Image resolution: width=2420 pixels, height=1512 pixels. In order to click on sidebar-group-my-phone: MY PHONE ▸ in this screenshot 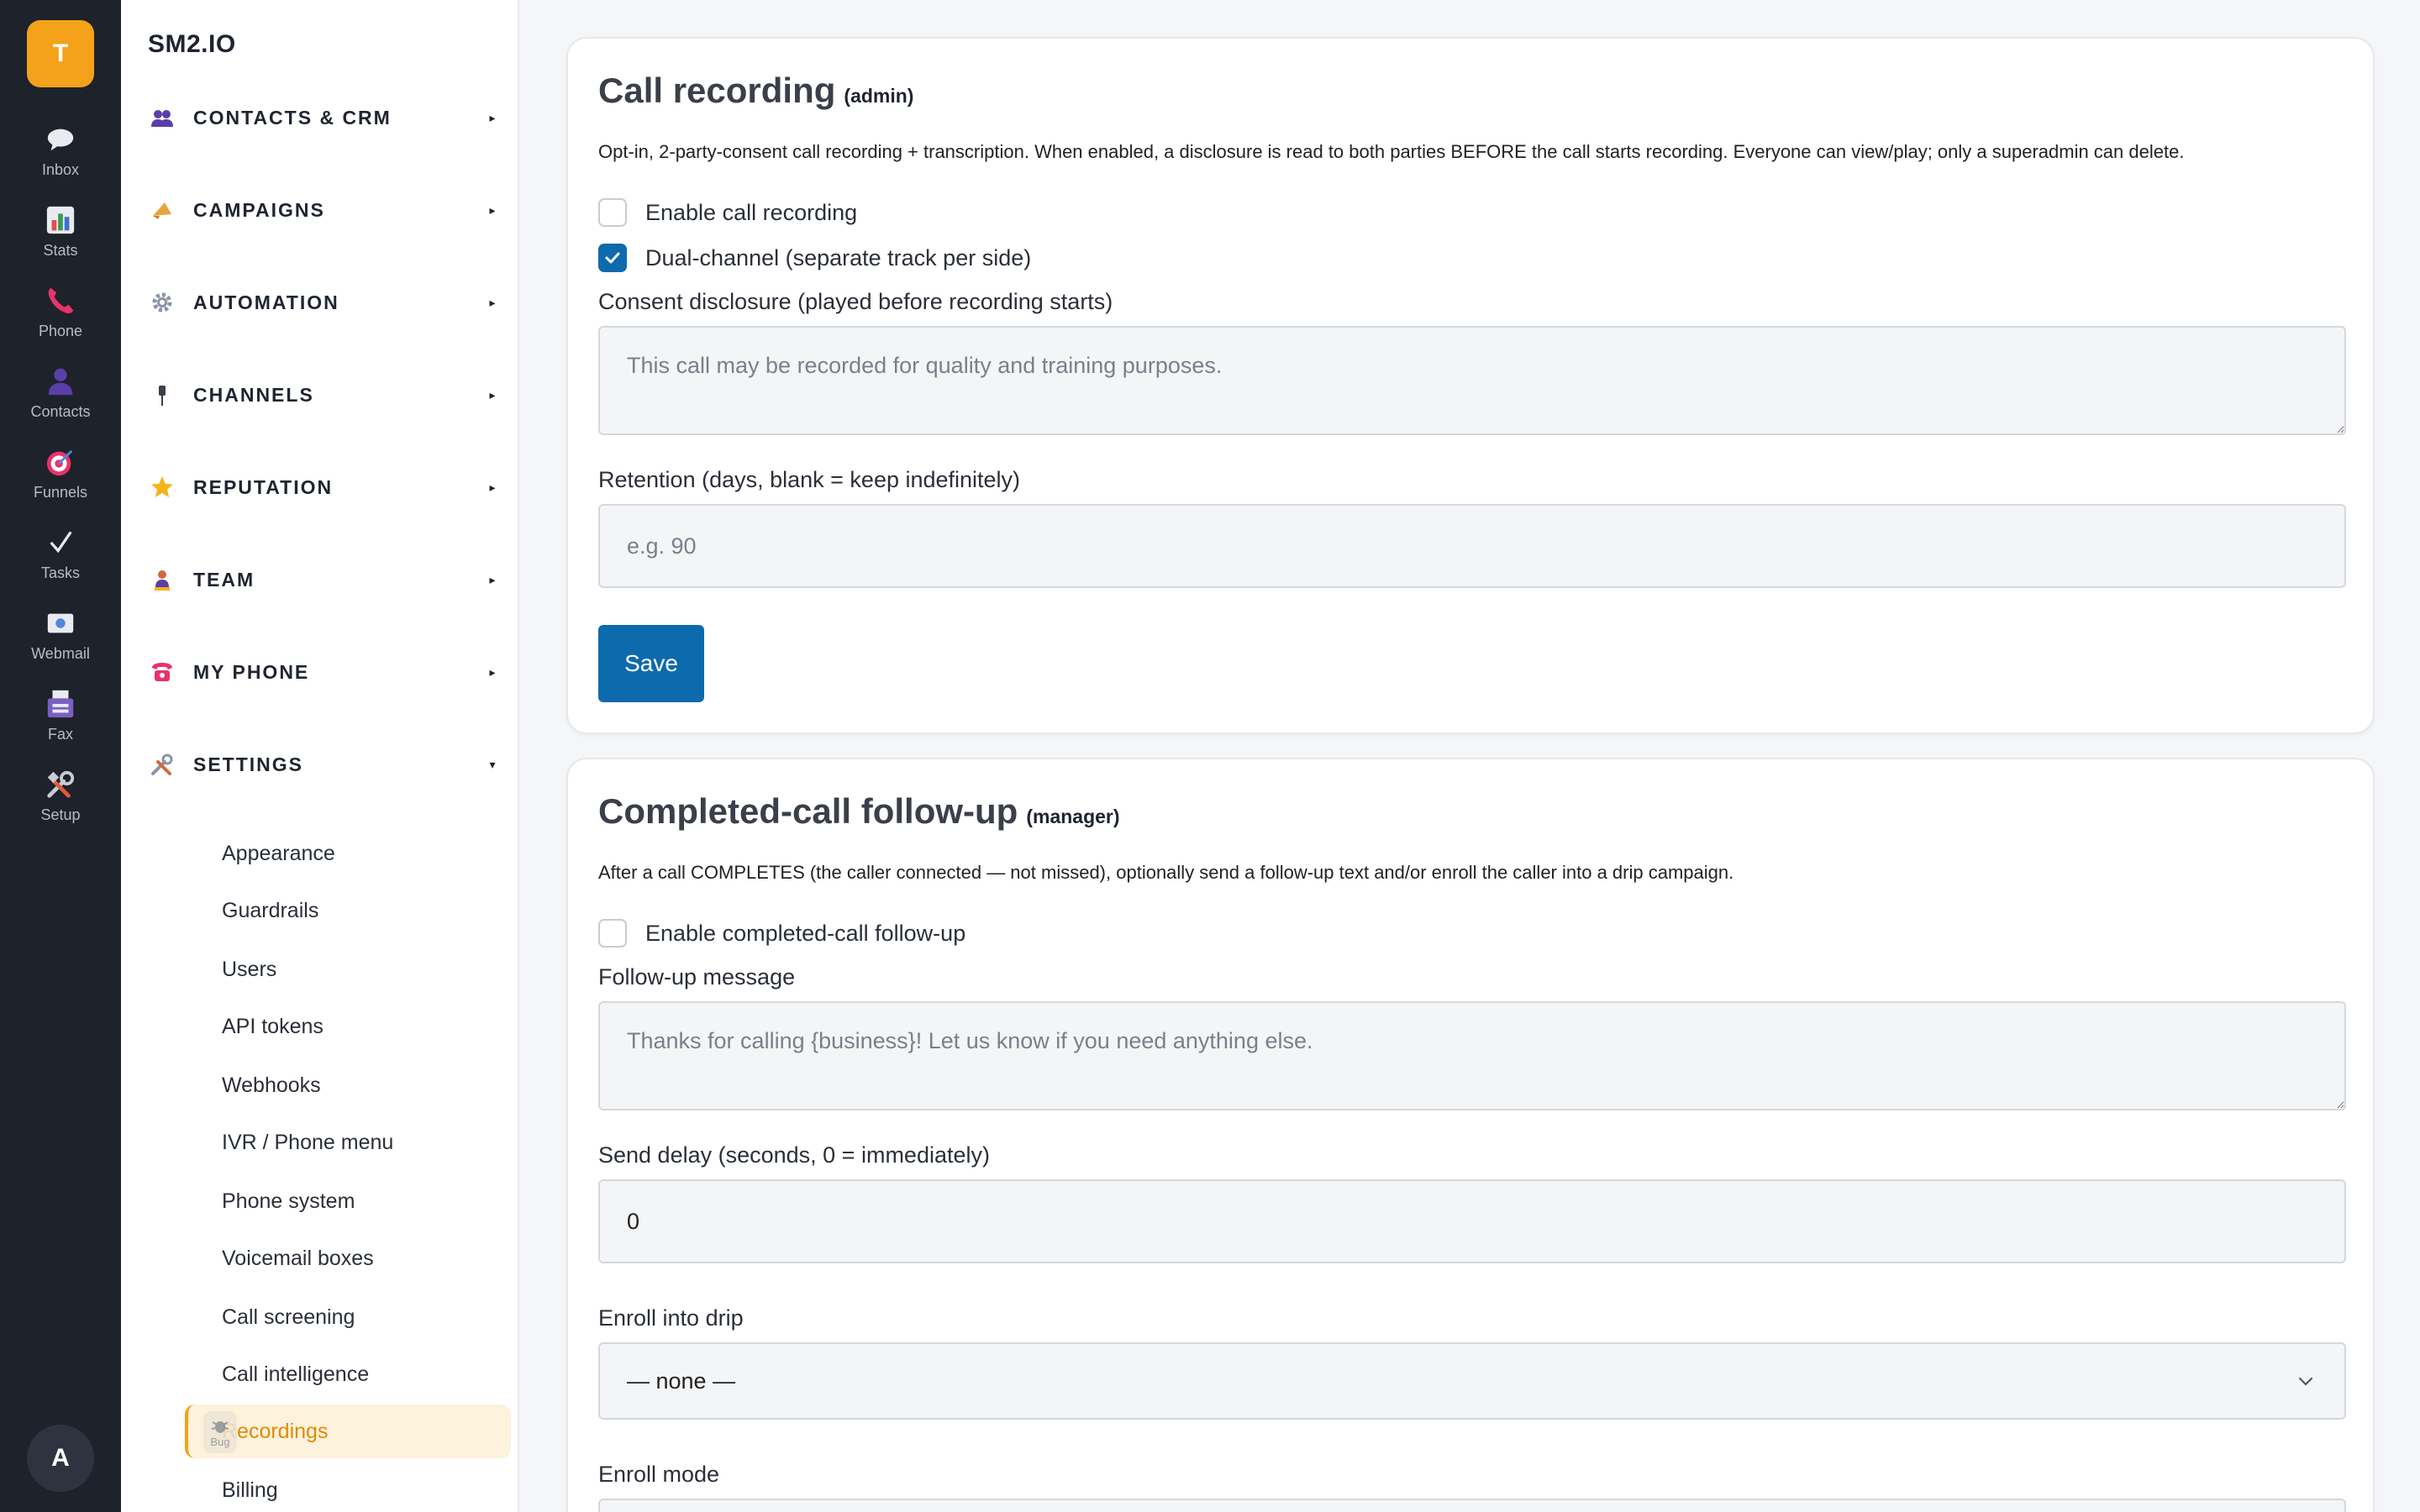, I will do `click(324, 672)`.